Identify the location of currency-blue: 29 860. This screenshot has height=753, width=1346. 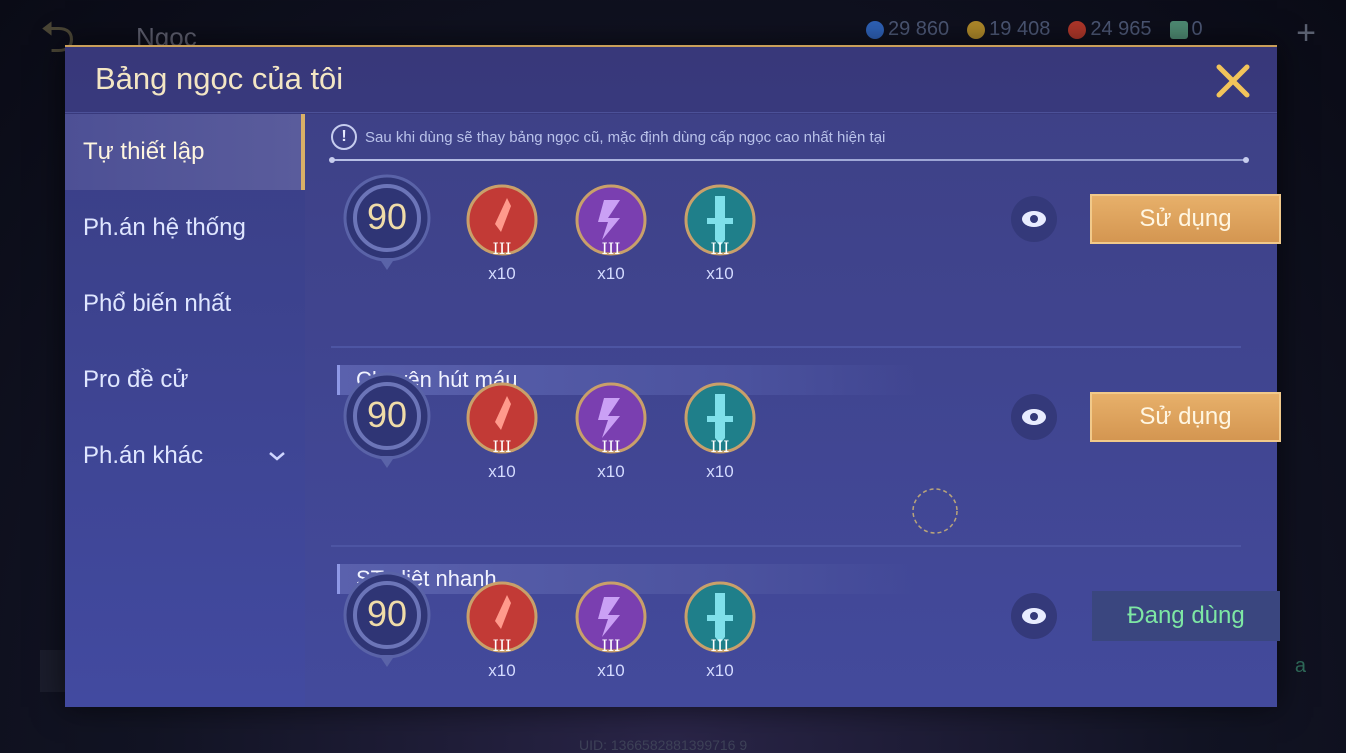
(907, 29).